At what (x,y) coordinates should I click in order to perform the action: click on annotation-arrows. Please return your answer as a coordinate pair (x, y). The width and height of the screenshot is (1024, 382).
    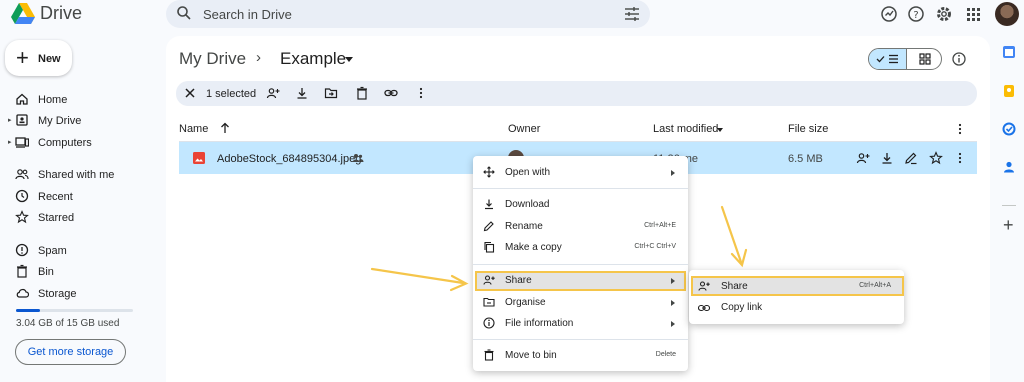
    Looking at the image, I should click on (559, 248).